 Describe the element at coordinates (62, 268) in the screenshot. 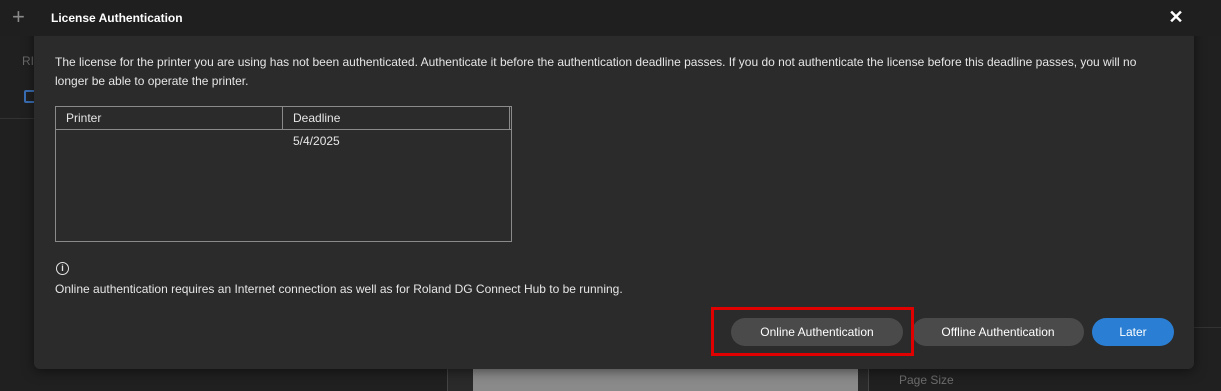

I see `info-icon: i` at that location.